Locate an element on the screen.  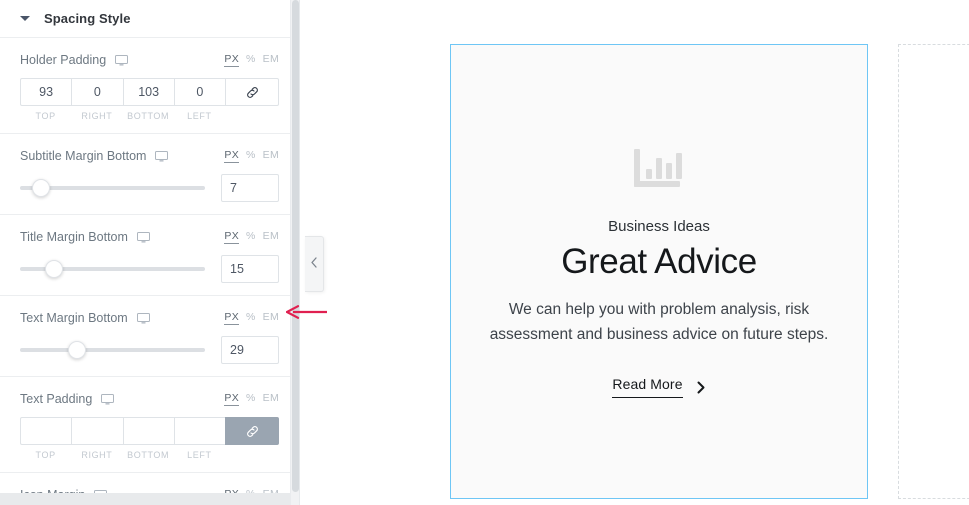
read-more-link: Read More is located at coordinates (659, 387).